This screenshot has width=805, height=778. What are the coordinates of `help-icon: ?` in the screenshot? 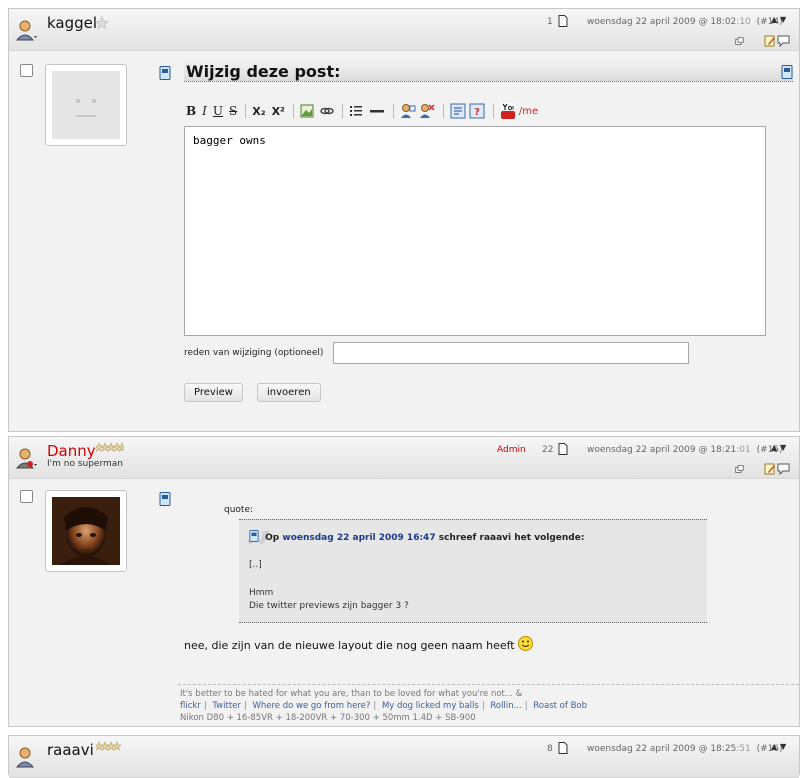 It's located at (477, 111).